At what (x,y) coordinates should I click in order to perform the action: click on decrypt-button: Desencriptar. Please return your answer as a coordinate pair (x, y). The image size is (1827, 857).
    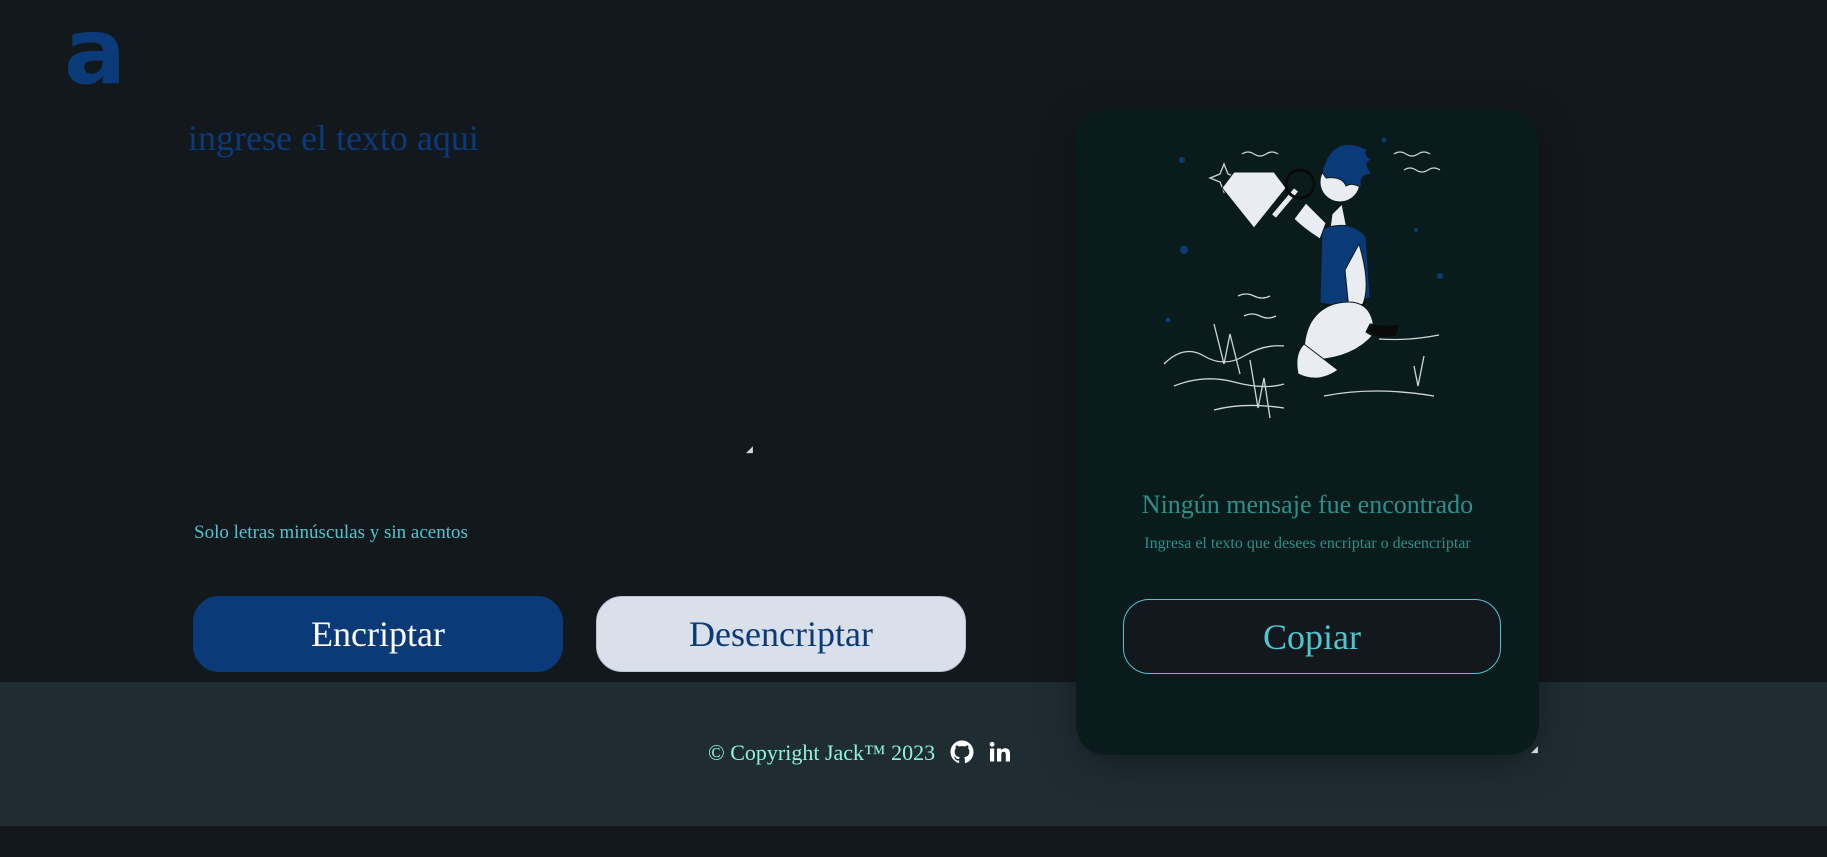
    Looking at the image, I should click on (781, 634).